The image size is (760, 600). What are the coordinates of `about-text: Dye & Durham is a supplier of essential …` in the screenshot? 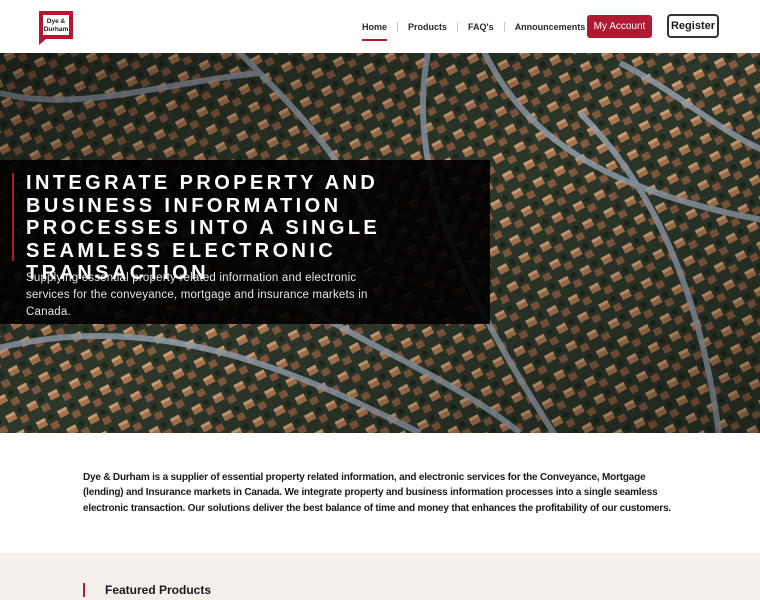 It's located at (377, 493).